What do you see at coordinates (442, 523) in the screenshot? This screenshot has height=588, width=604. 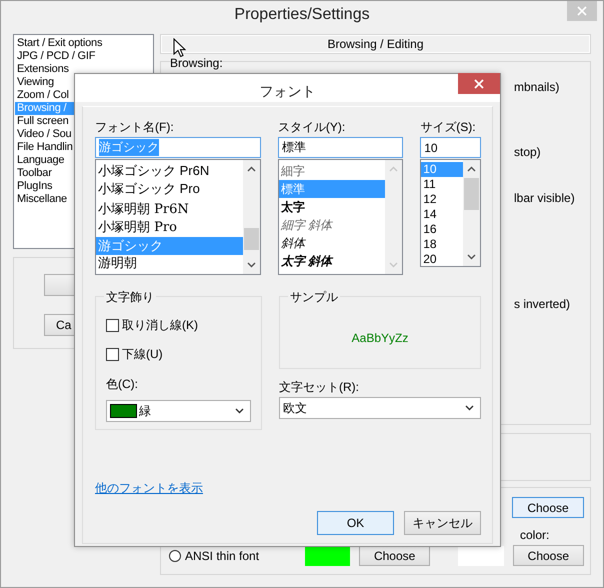 I see `cancel-button: キャンセル` at bounding box center [442, 523].